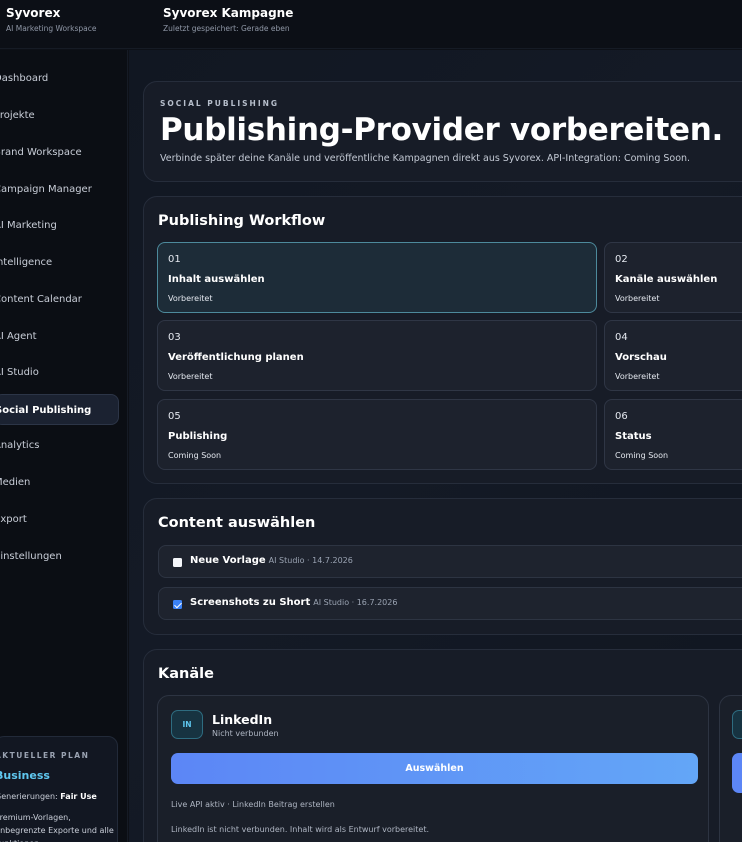 This screenshot has width=742, height=842. What do you see at coordinates (41, 299) in the screenshot?
I see `sidebar-item-label: Content Calendar` at bounding box center [41, 299].